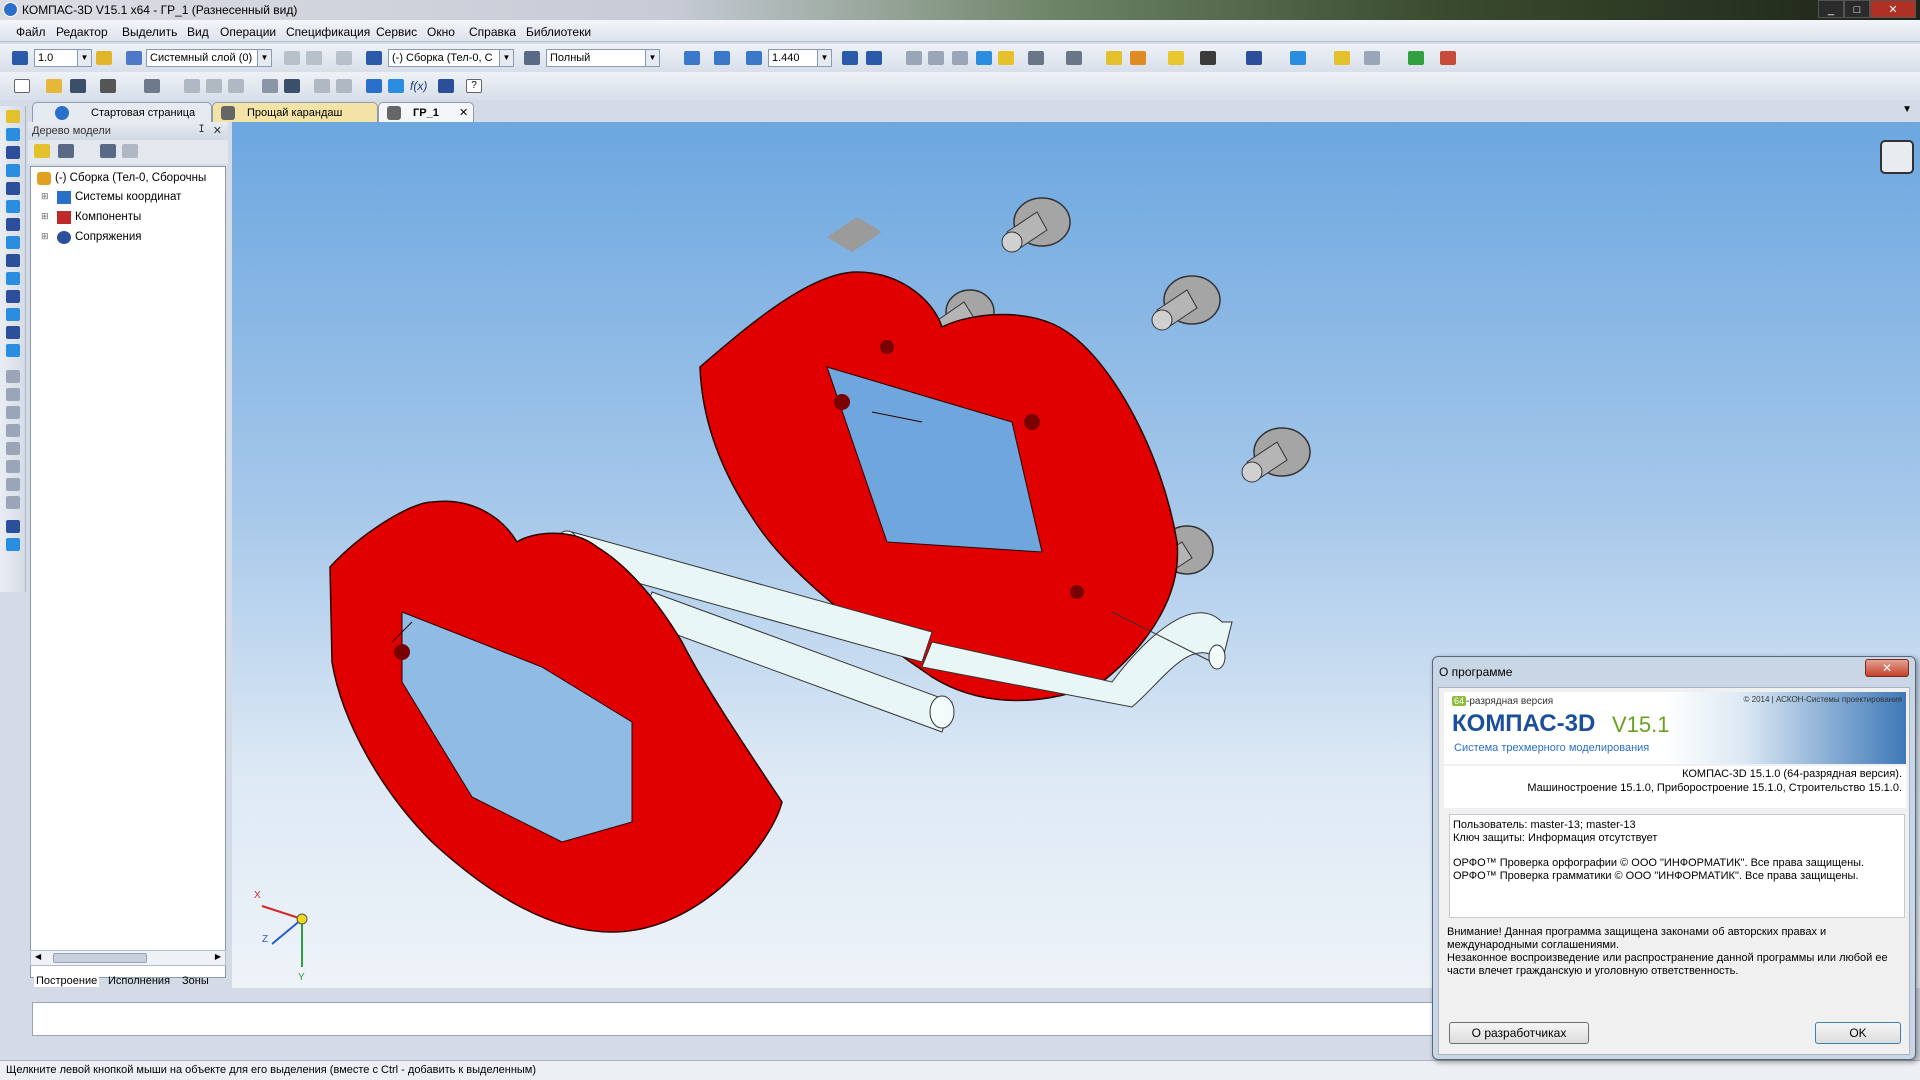 The width and height of the screenshot is (1920, 1080). I want to click on zoom-combo: 1.440 ▼, so click(800, 58).